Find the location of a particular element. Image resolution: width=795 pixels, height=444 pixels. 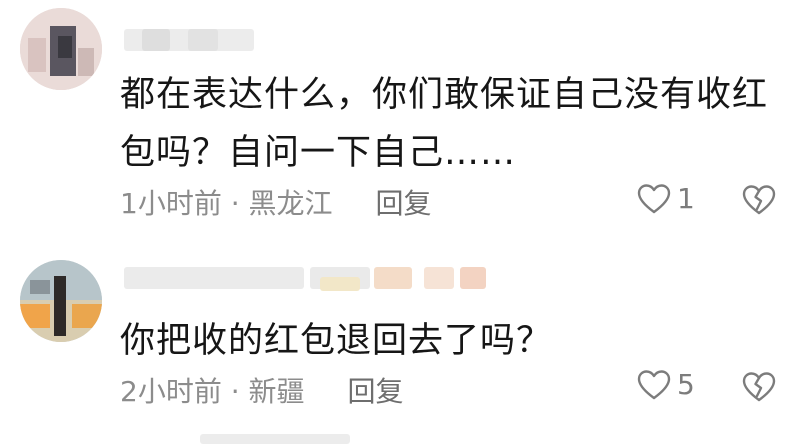

comment-time: 2小时前 is located at coordinates (171, 391).